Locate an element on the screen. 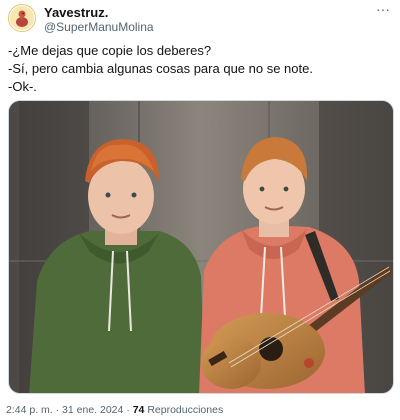 The width and height of the screenshot is (400, 420). ostrich-avatar-icon is located at coordinates (22, 18).